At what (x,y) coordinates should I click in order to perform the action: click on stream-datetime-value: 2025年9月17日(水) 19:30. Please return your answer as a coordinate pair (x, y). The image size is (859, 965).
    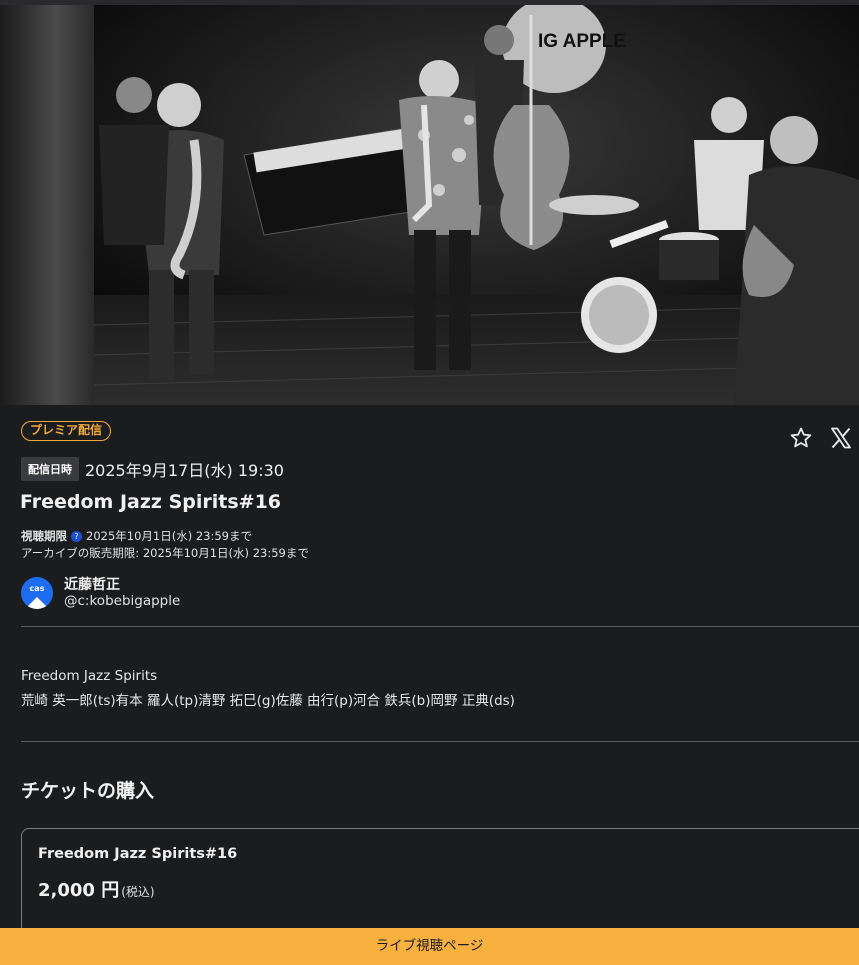
    Looking at the image, I should click on (184, 470).